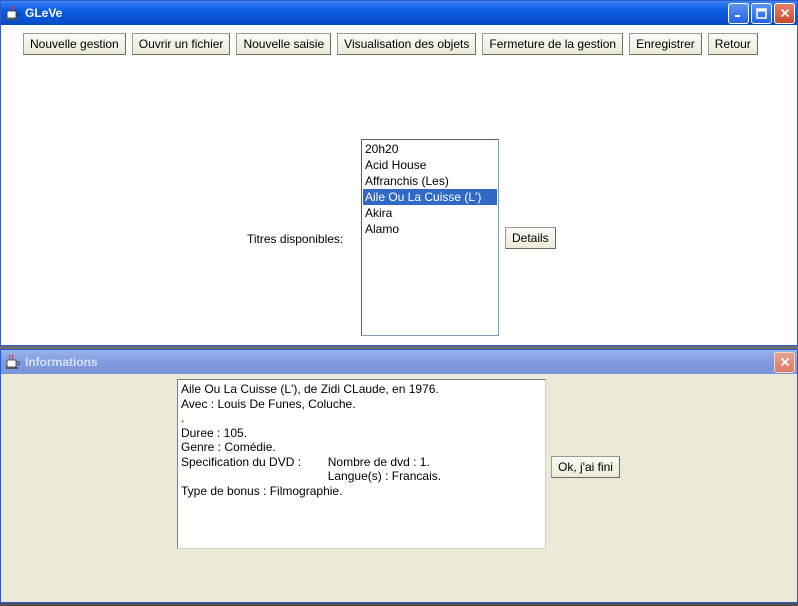  Describe the element at coordinates (44, 13) in the screenshot. I see `main-window-title: GLeVe` at that location.